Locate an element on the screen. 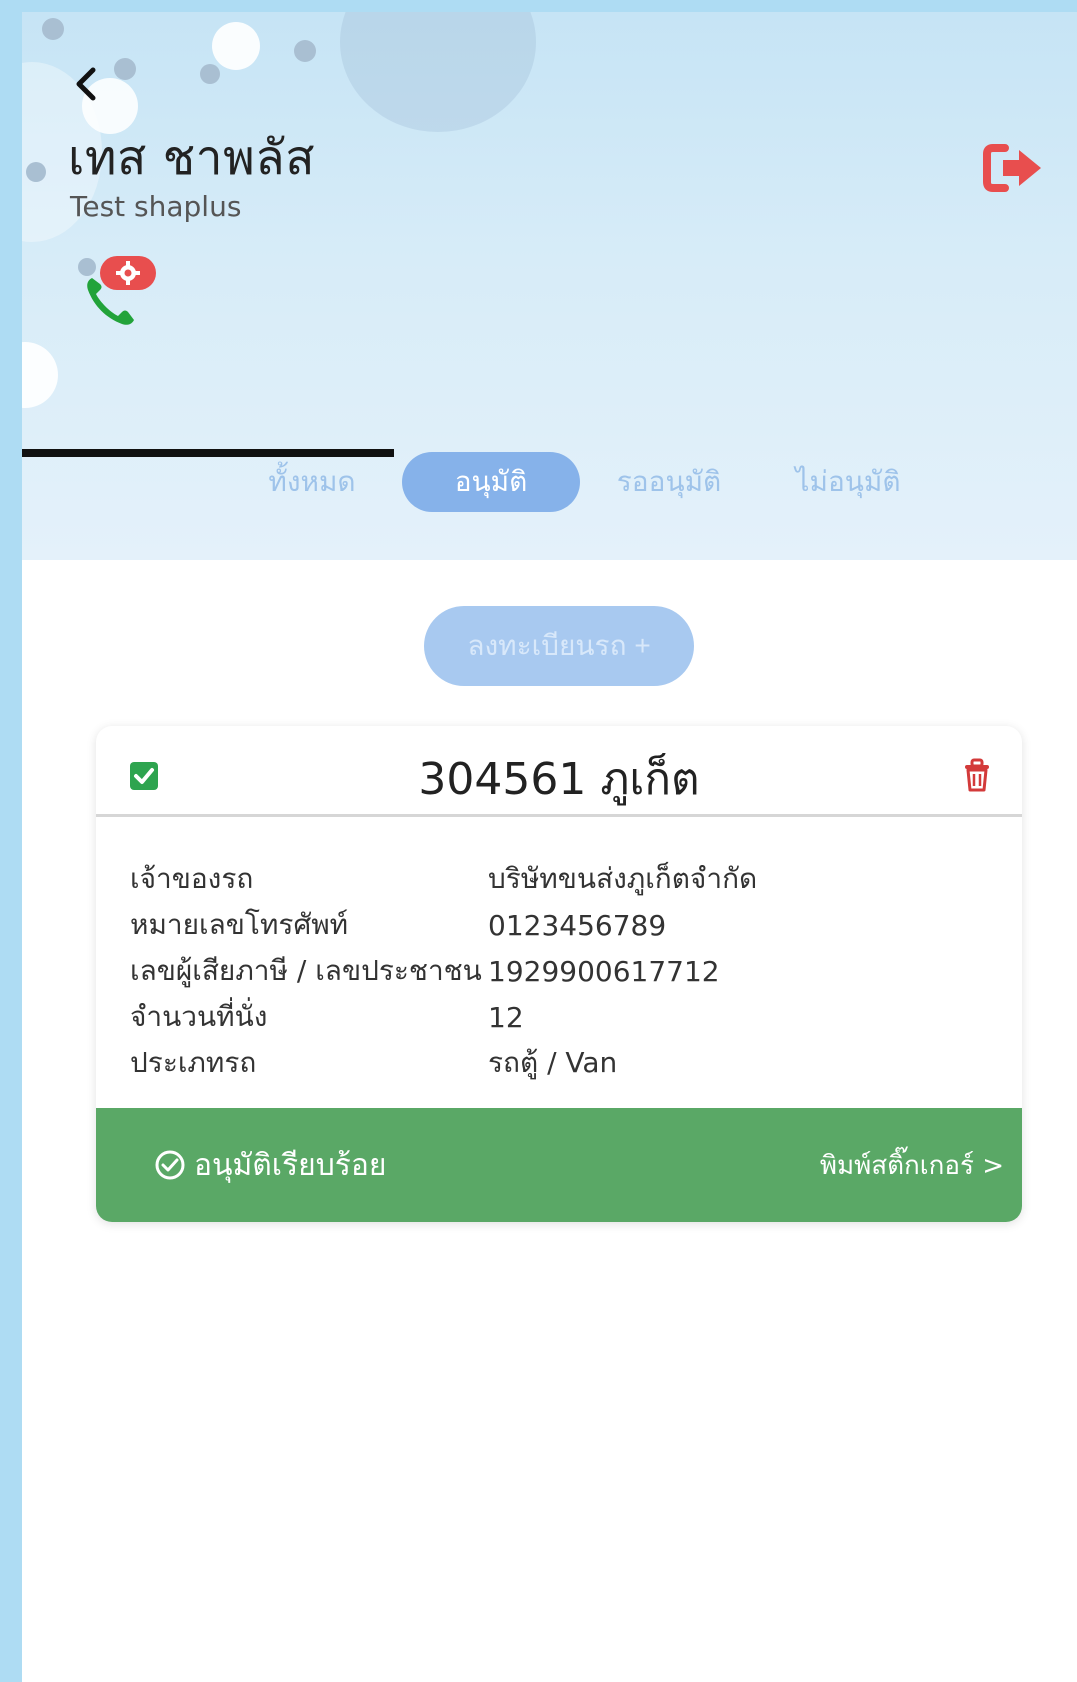 This screenshot has height=1682, width=1077. detail-value: 12 is located at coordinates (506, 1017).